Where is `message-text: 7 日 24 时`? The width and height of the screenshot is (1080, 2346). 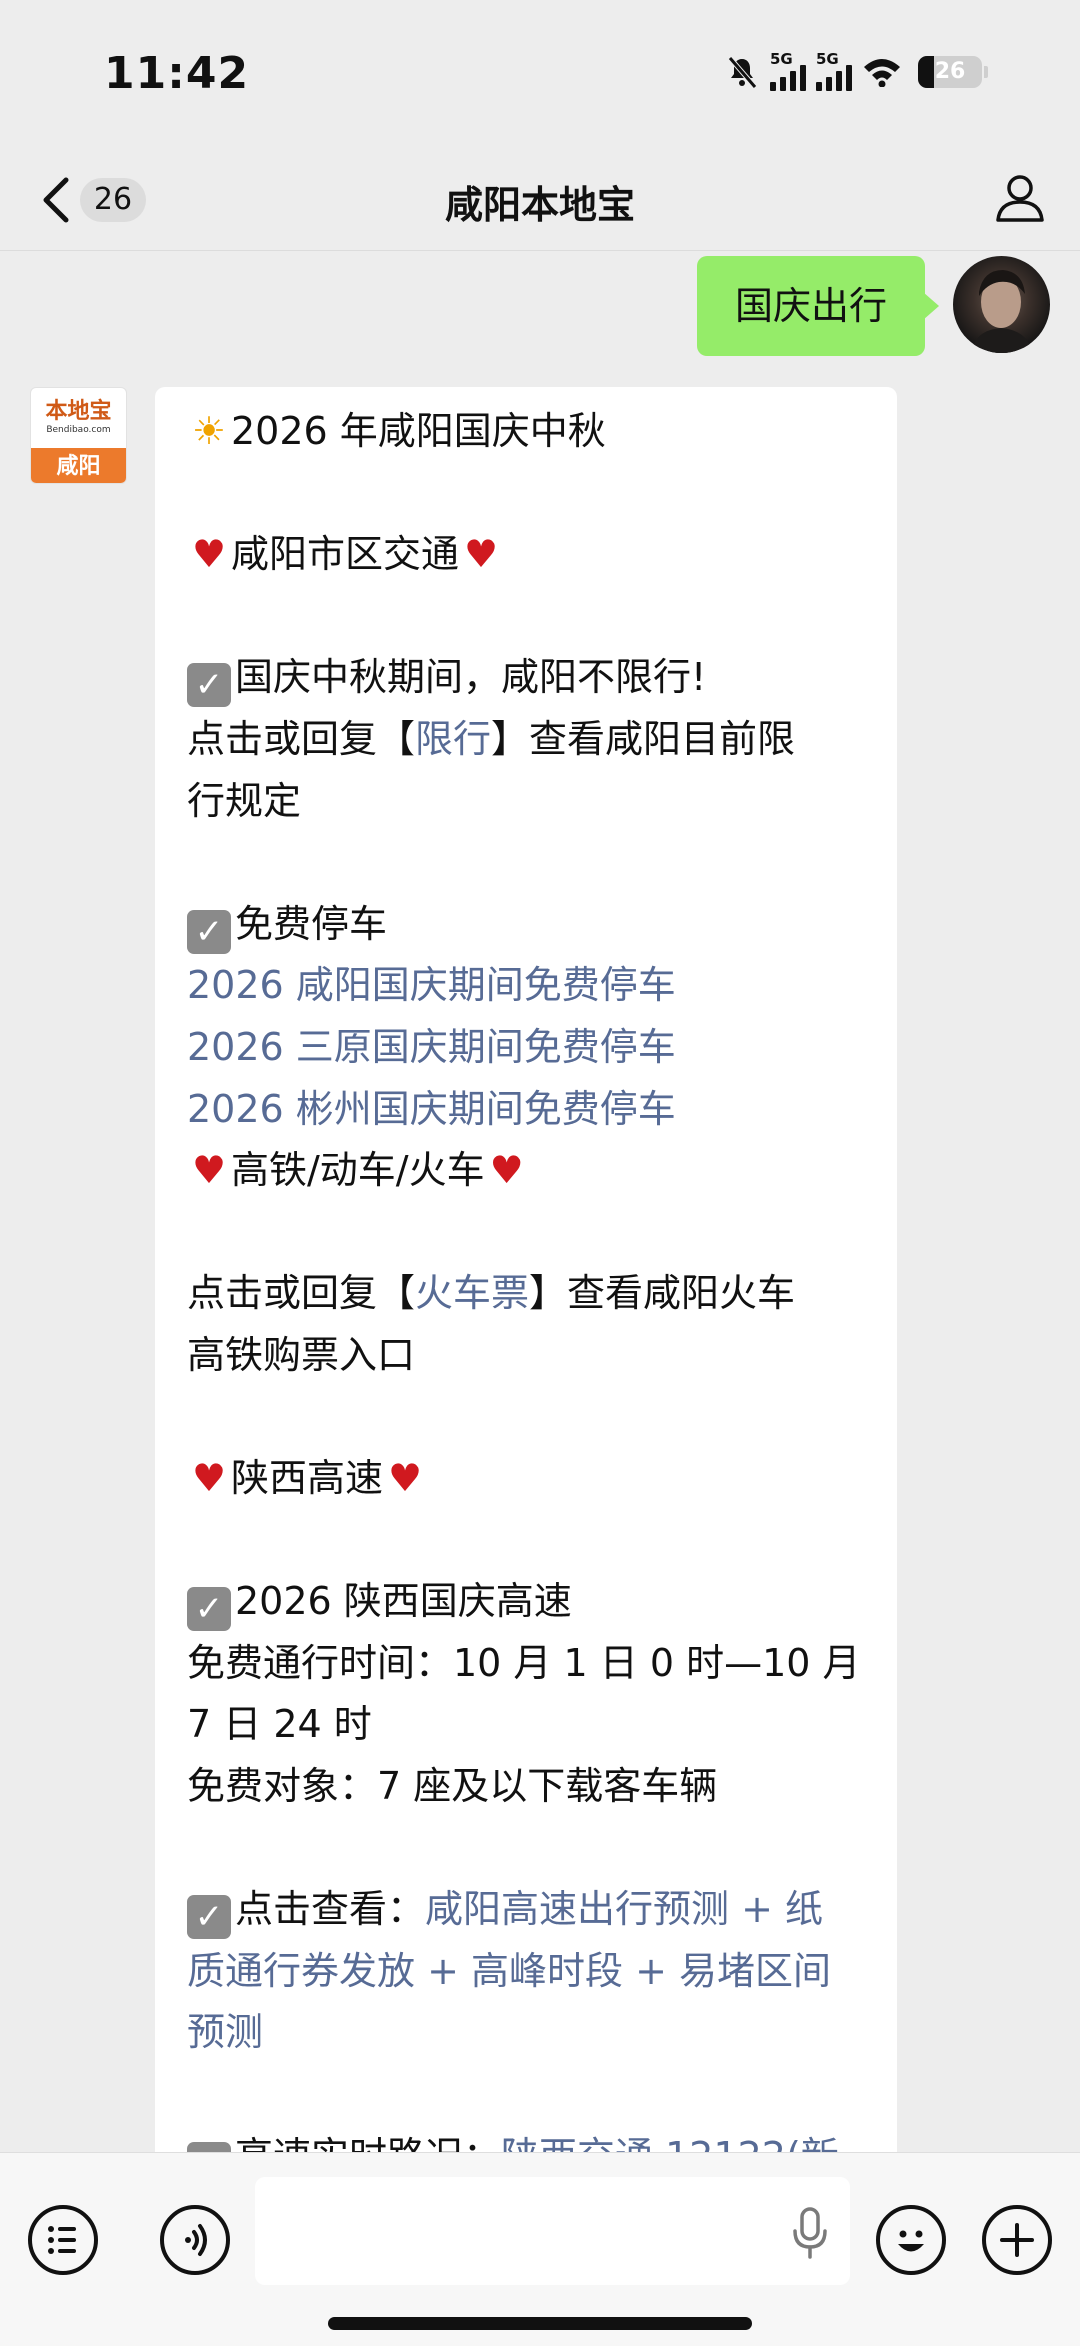
message-text: 7 日 24 时 is located at coordinates (279, 1724).